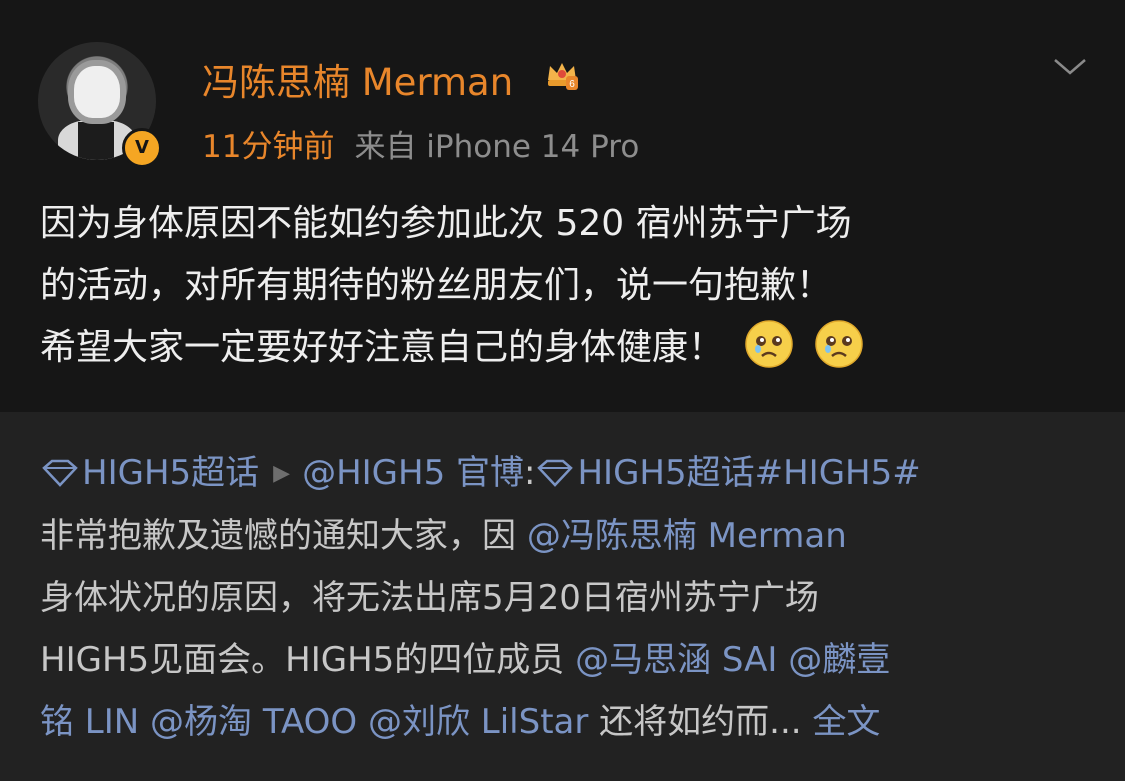  What do you see at coordinates (171, 473) in the screenshot?
I see `super-topic-label: HIGH5超话` at bounding box center [171, 473].